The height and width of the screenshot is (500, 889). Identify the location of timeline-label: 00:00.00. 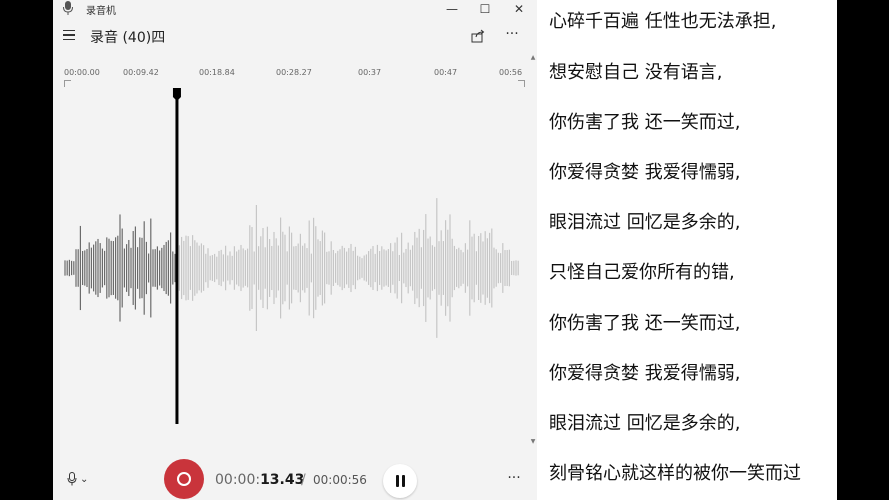
(82, 72).